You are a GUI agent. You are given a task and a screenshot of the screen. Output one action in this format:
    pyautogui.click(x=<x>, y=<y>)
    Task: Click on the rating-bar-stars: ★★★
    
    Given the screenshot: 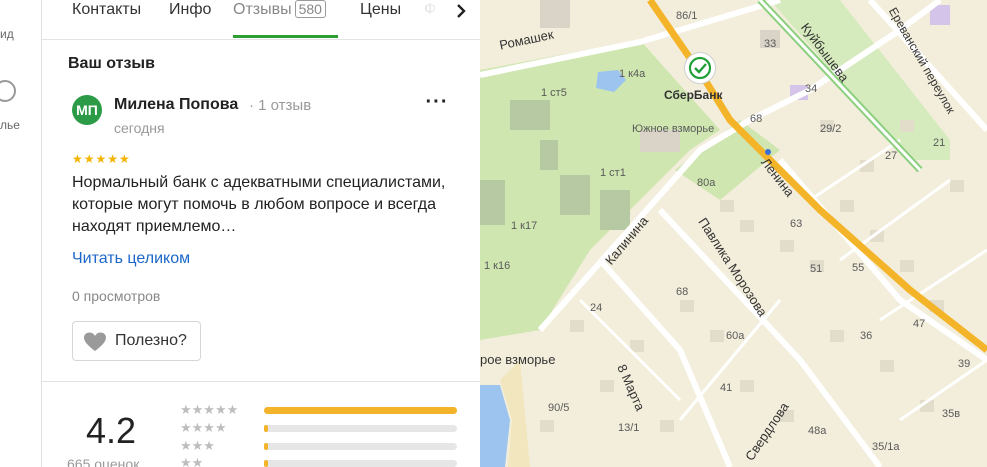 What is the action you would take?
    pyautogui.click(x=197, y=445)
    